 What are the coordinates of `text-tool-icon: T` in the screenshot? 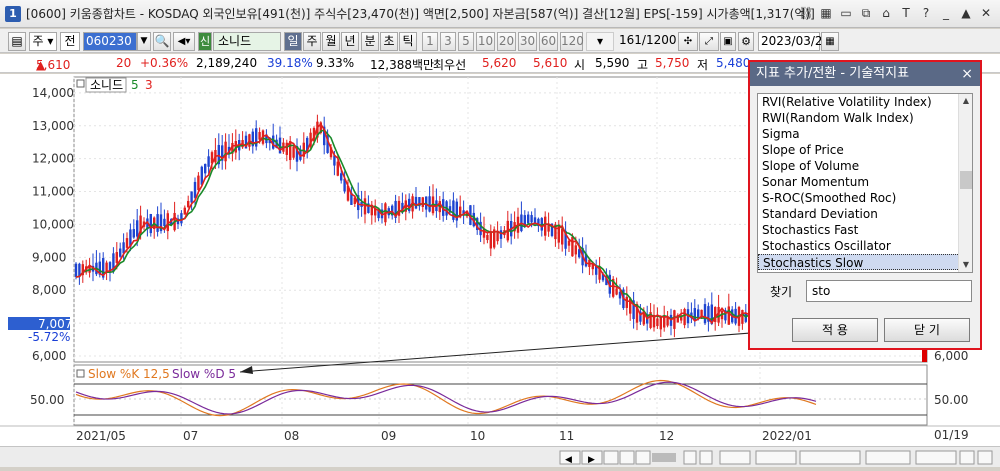 It's located at (906, 13).